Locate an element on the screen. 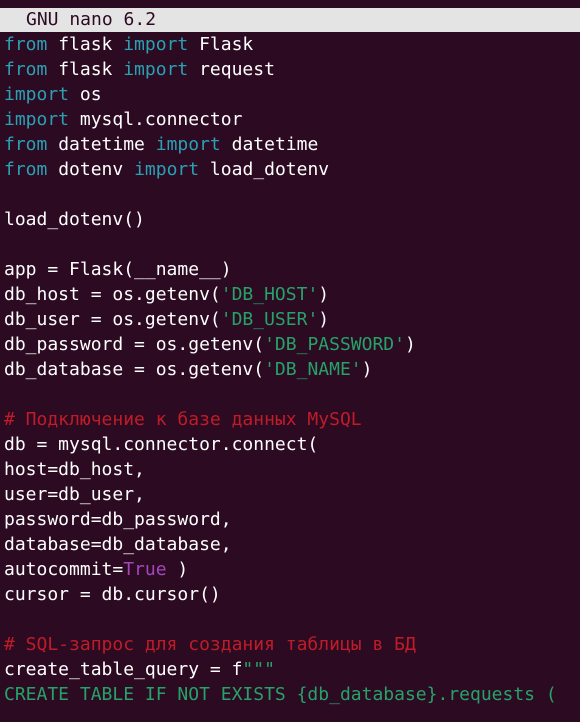 The width and height of the screenshot is (580, 722). code-text: db_host = os.getenv( is located at coordinates (112, 294).